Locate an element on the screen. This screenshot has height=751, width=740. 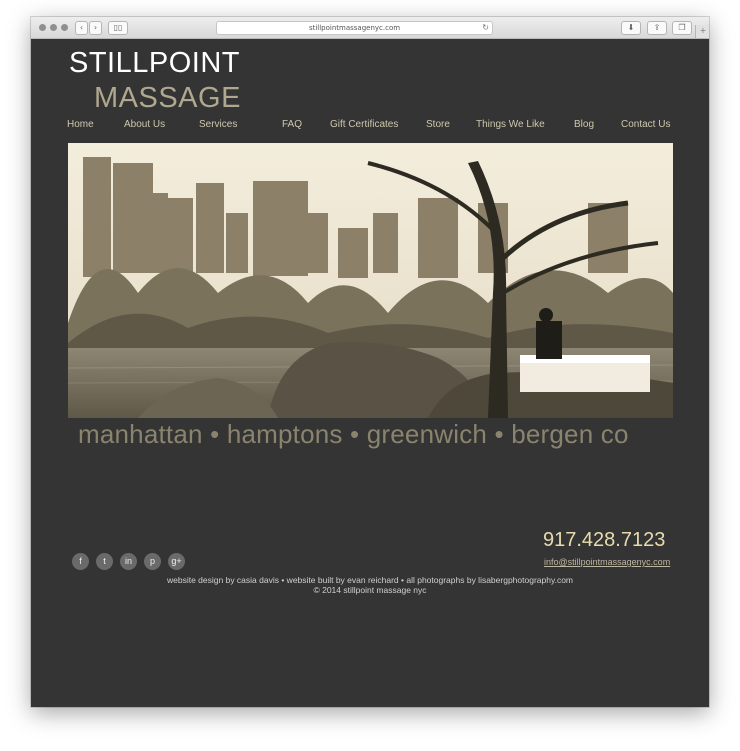
minimize-window-button is located at coordinates (53, 27).